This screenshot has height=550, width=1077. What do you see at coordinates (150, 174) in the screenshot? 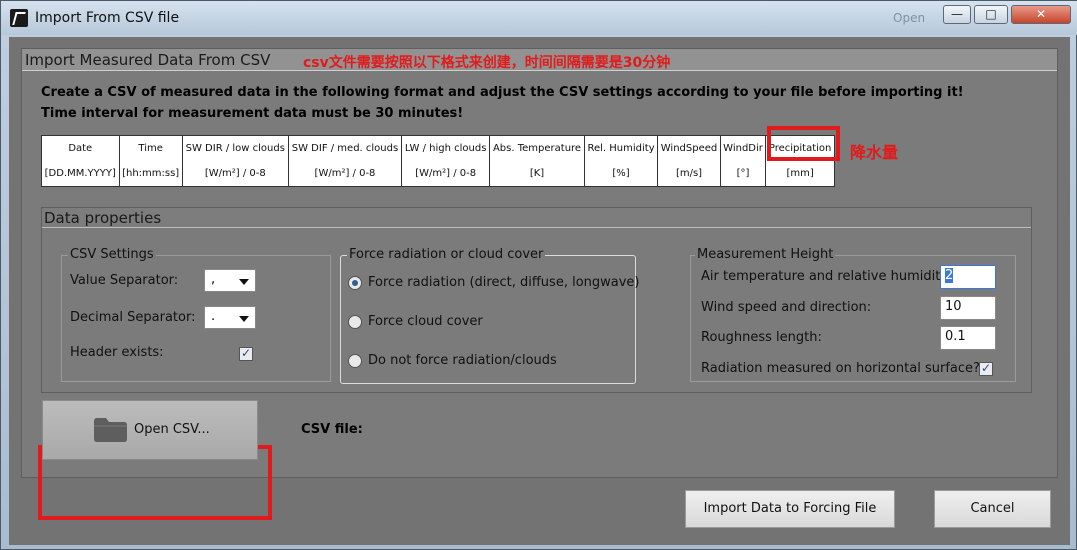
I see `unit-time: [hh:mm:ss]` at bounding box center [150, 174].